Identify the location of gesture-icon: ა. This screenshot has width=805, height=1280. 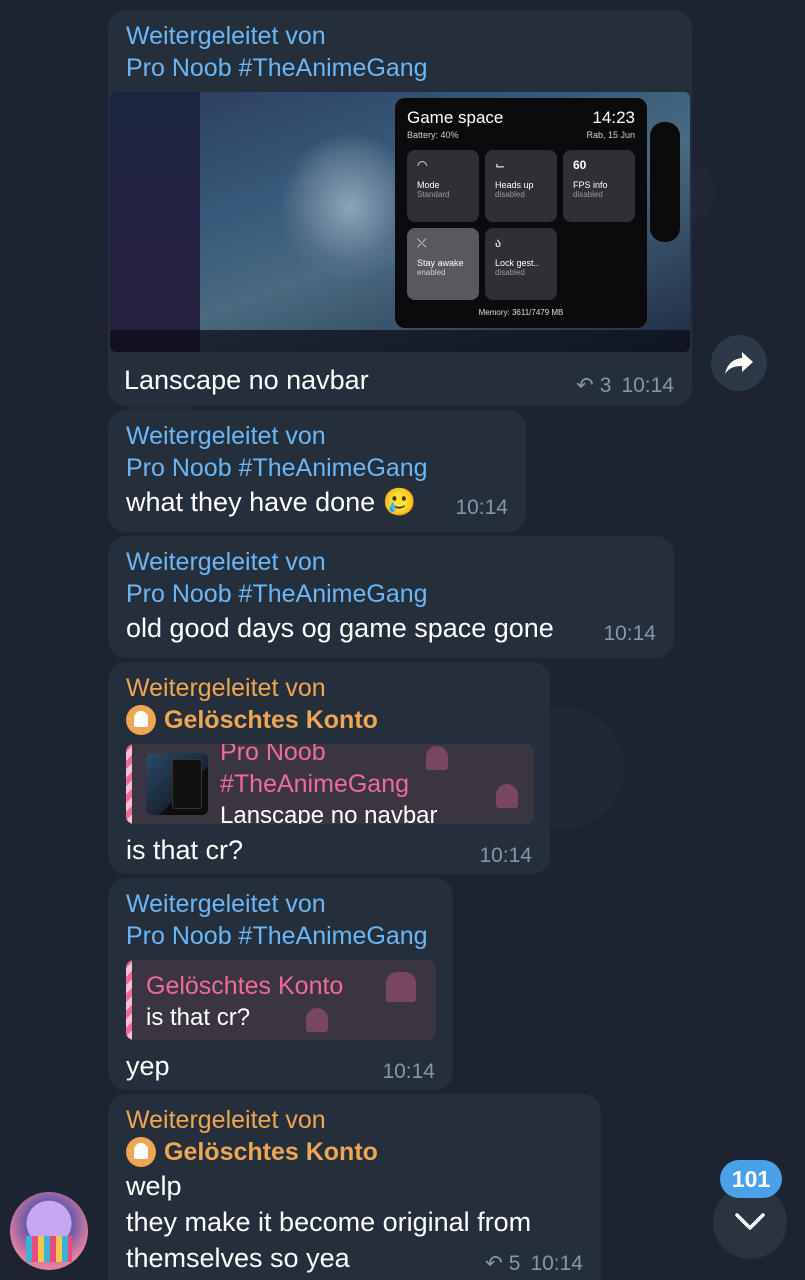
(498, 243).